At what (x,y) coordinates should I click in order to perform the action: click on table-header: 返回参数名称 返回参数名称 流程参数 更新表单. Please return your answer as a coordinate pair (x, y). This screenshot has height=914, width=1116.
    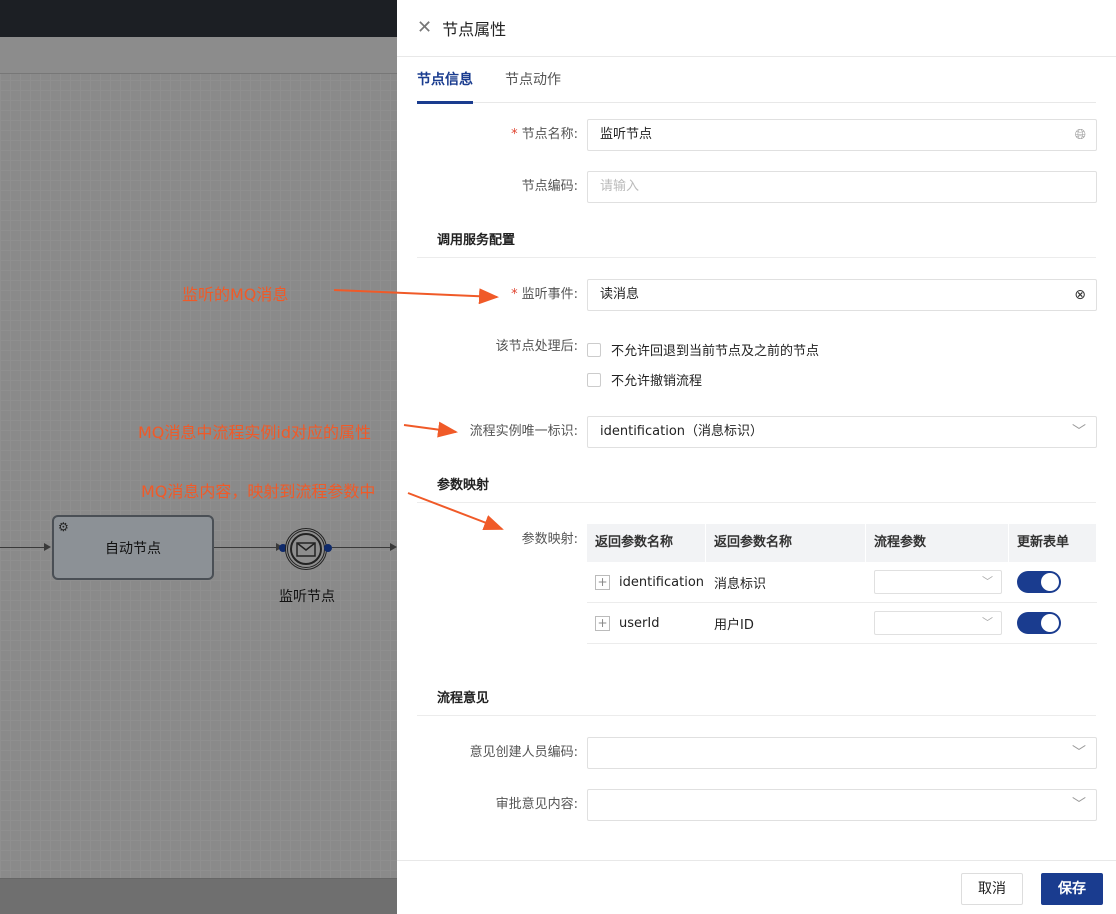
    Looking at the image, I should click on (842, 543).